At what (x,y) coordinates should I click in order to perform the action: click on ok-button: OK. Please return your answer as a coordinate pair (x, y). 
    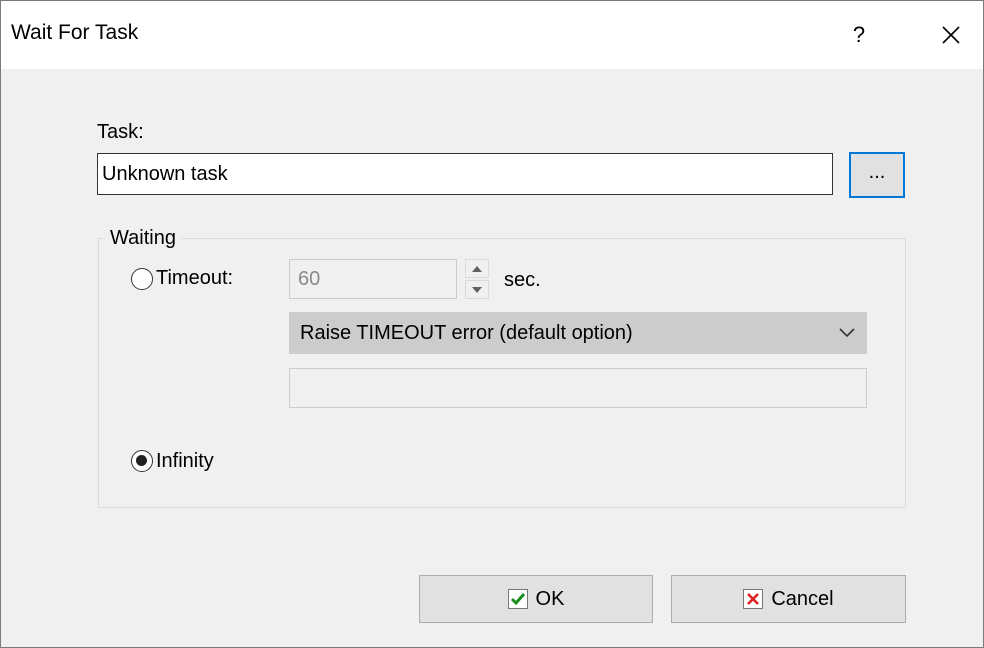
    Looking at the image, I should click on (536, 599).